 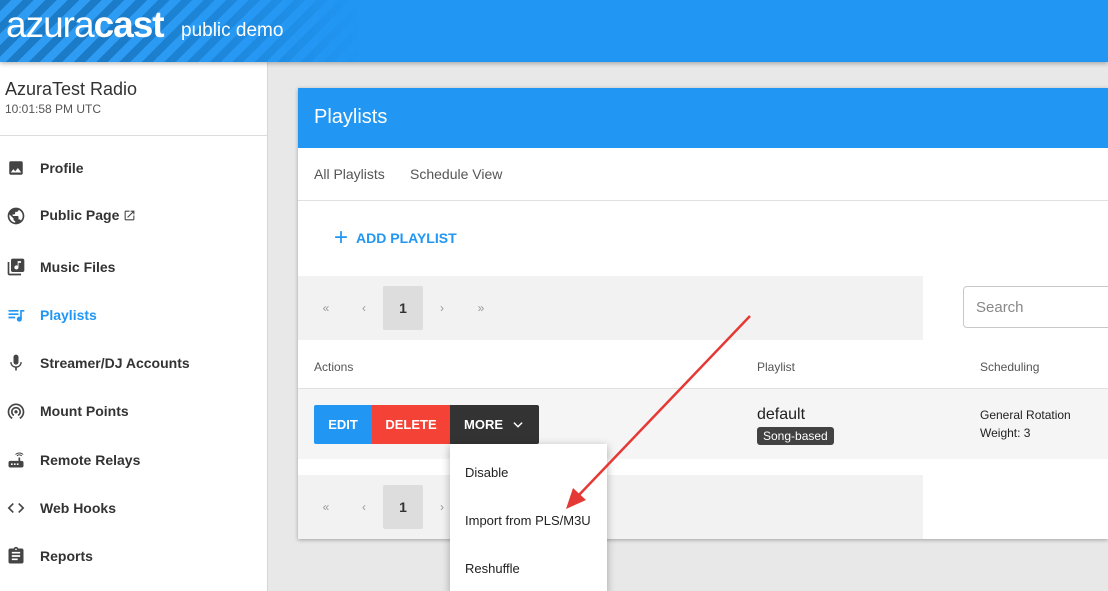 I want to click on sidebar-item-label: Profile, so click(x=62, y=168).